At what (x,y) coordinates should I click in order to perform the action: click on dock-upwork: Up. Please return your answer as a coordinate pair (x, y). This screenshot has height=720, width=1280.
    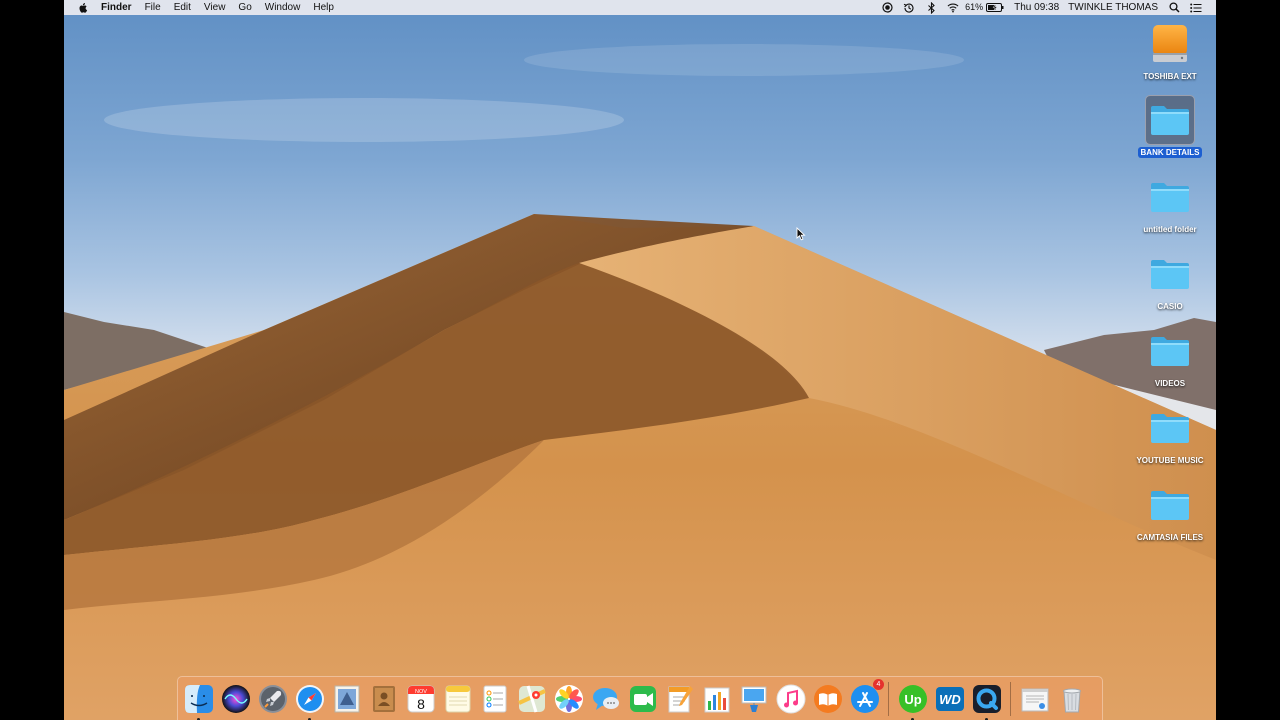
    Looking at the image, I should click on (912, 701).